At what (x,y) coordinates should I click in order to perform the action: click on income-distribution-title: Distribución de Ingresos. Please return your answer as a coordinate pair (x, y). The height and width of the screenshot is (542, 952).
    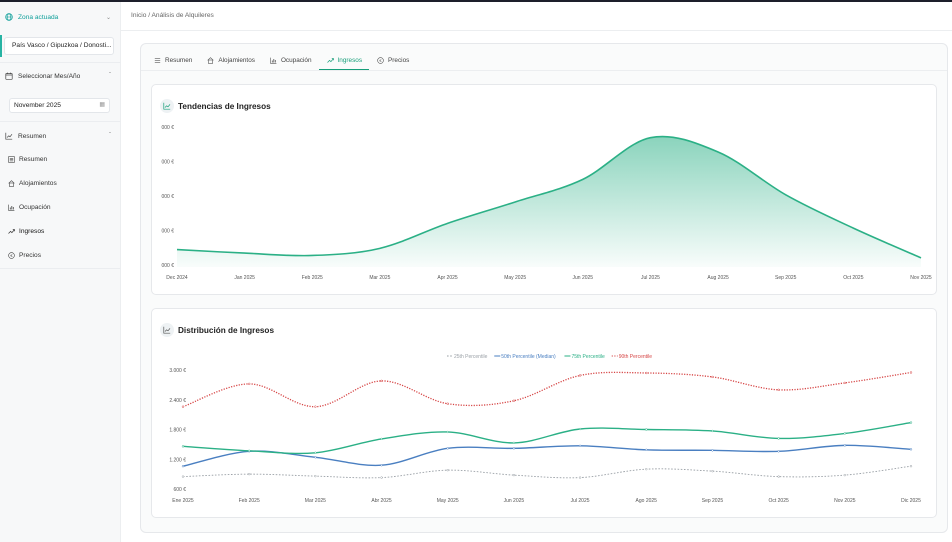
    Looking at the image, I should click on (217, 330).